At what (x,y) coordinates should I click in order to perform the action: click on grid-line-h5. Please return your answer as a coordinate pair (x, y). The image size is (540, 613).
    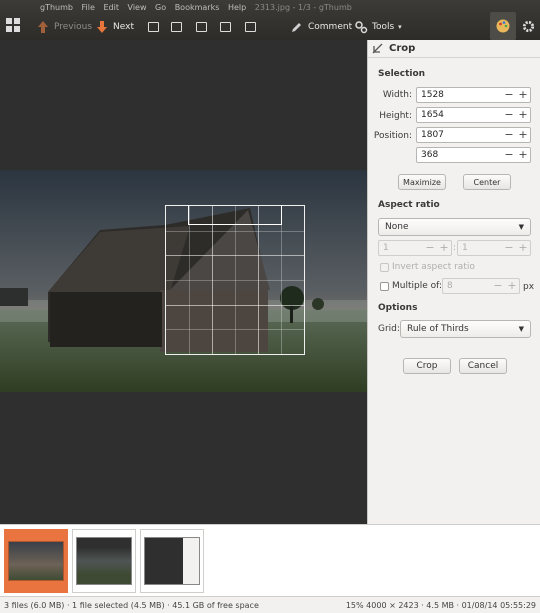
    Looking at the image, I should click on (235, 330).